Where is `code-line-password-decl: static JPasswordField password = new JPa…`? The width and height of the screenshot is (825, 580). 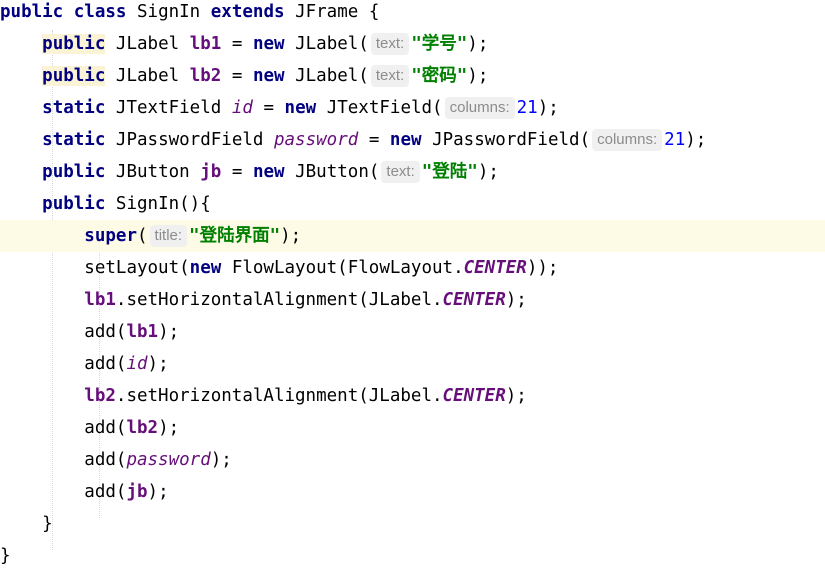
code-line-password-decl: static JPasswordField password = new JPa… is located at coordinates (412, 140).